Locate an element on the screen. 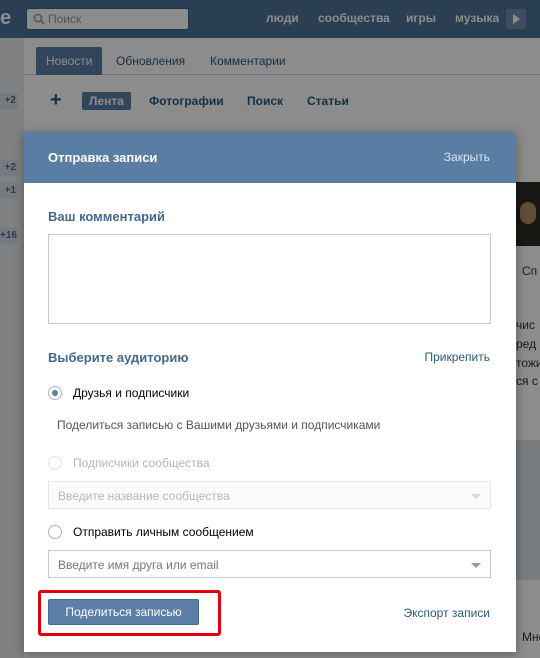 This screenshot has width=540, height=658. dialog-header: Отправка записи Закрыть is located at coordinates (270, 157).